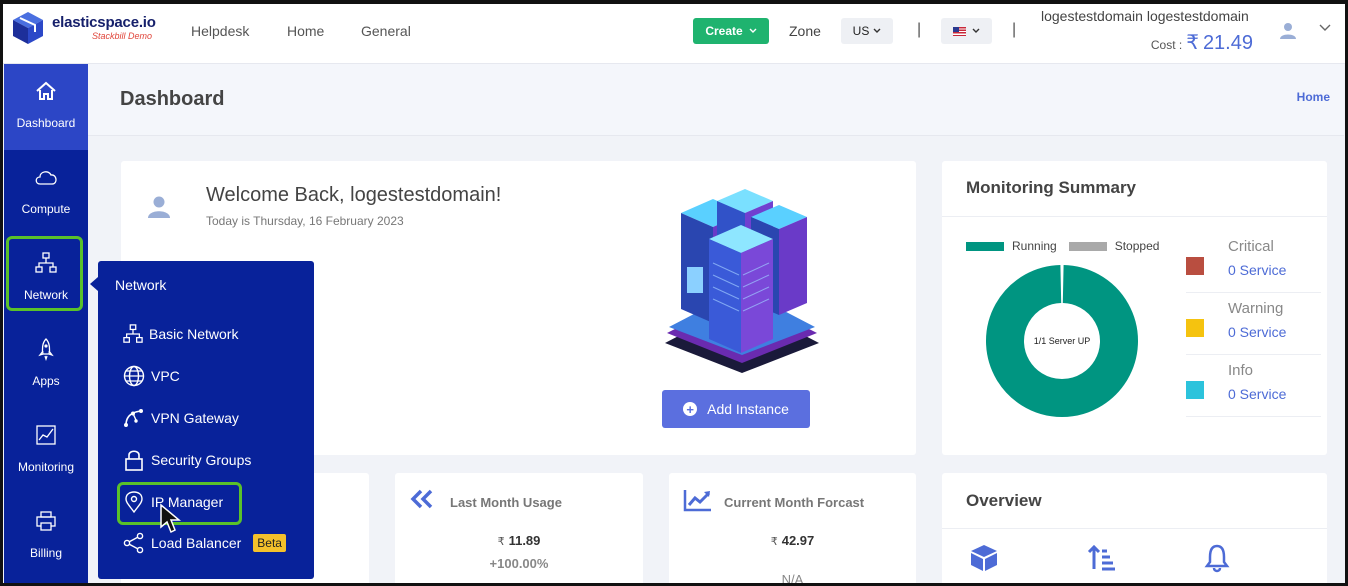 The height and width of the screenshot is (586, 1348). I want to click on menu-item-security-groups: Security Groups, so click(187, 460).